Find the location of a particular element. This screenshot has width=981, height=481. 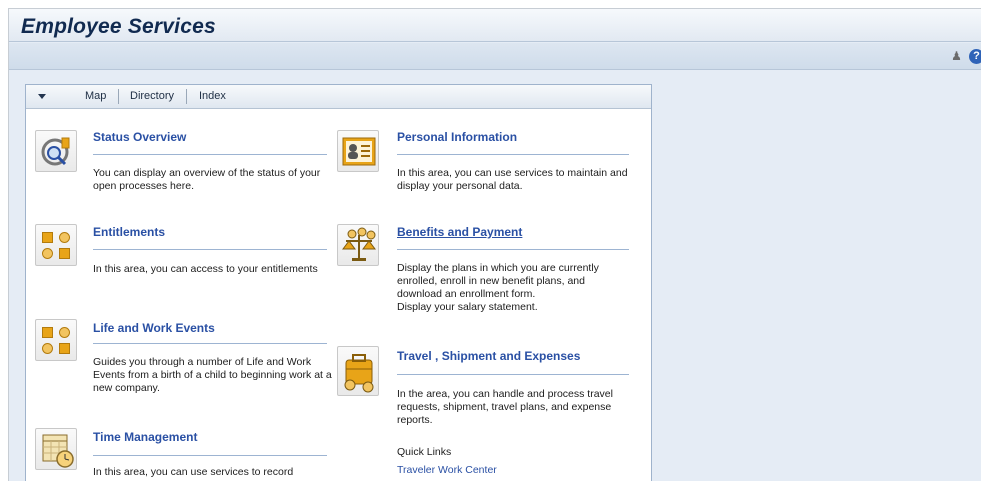

panel-header: Map Directory Index is located at coordinates (338, 97).